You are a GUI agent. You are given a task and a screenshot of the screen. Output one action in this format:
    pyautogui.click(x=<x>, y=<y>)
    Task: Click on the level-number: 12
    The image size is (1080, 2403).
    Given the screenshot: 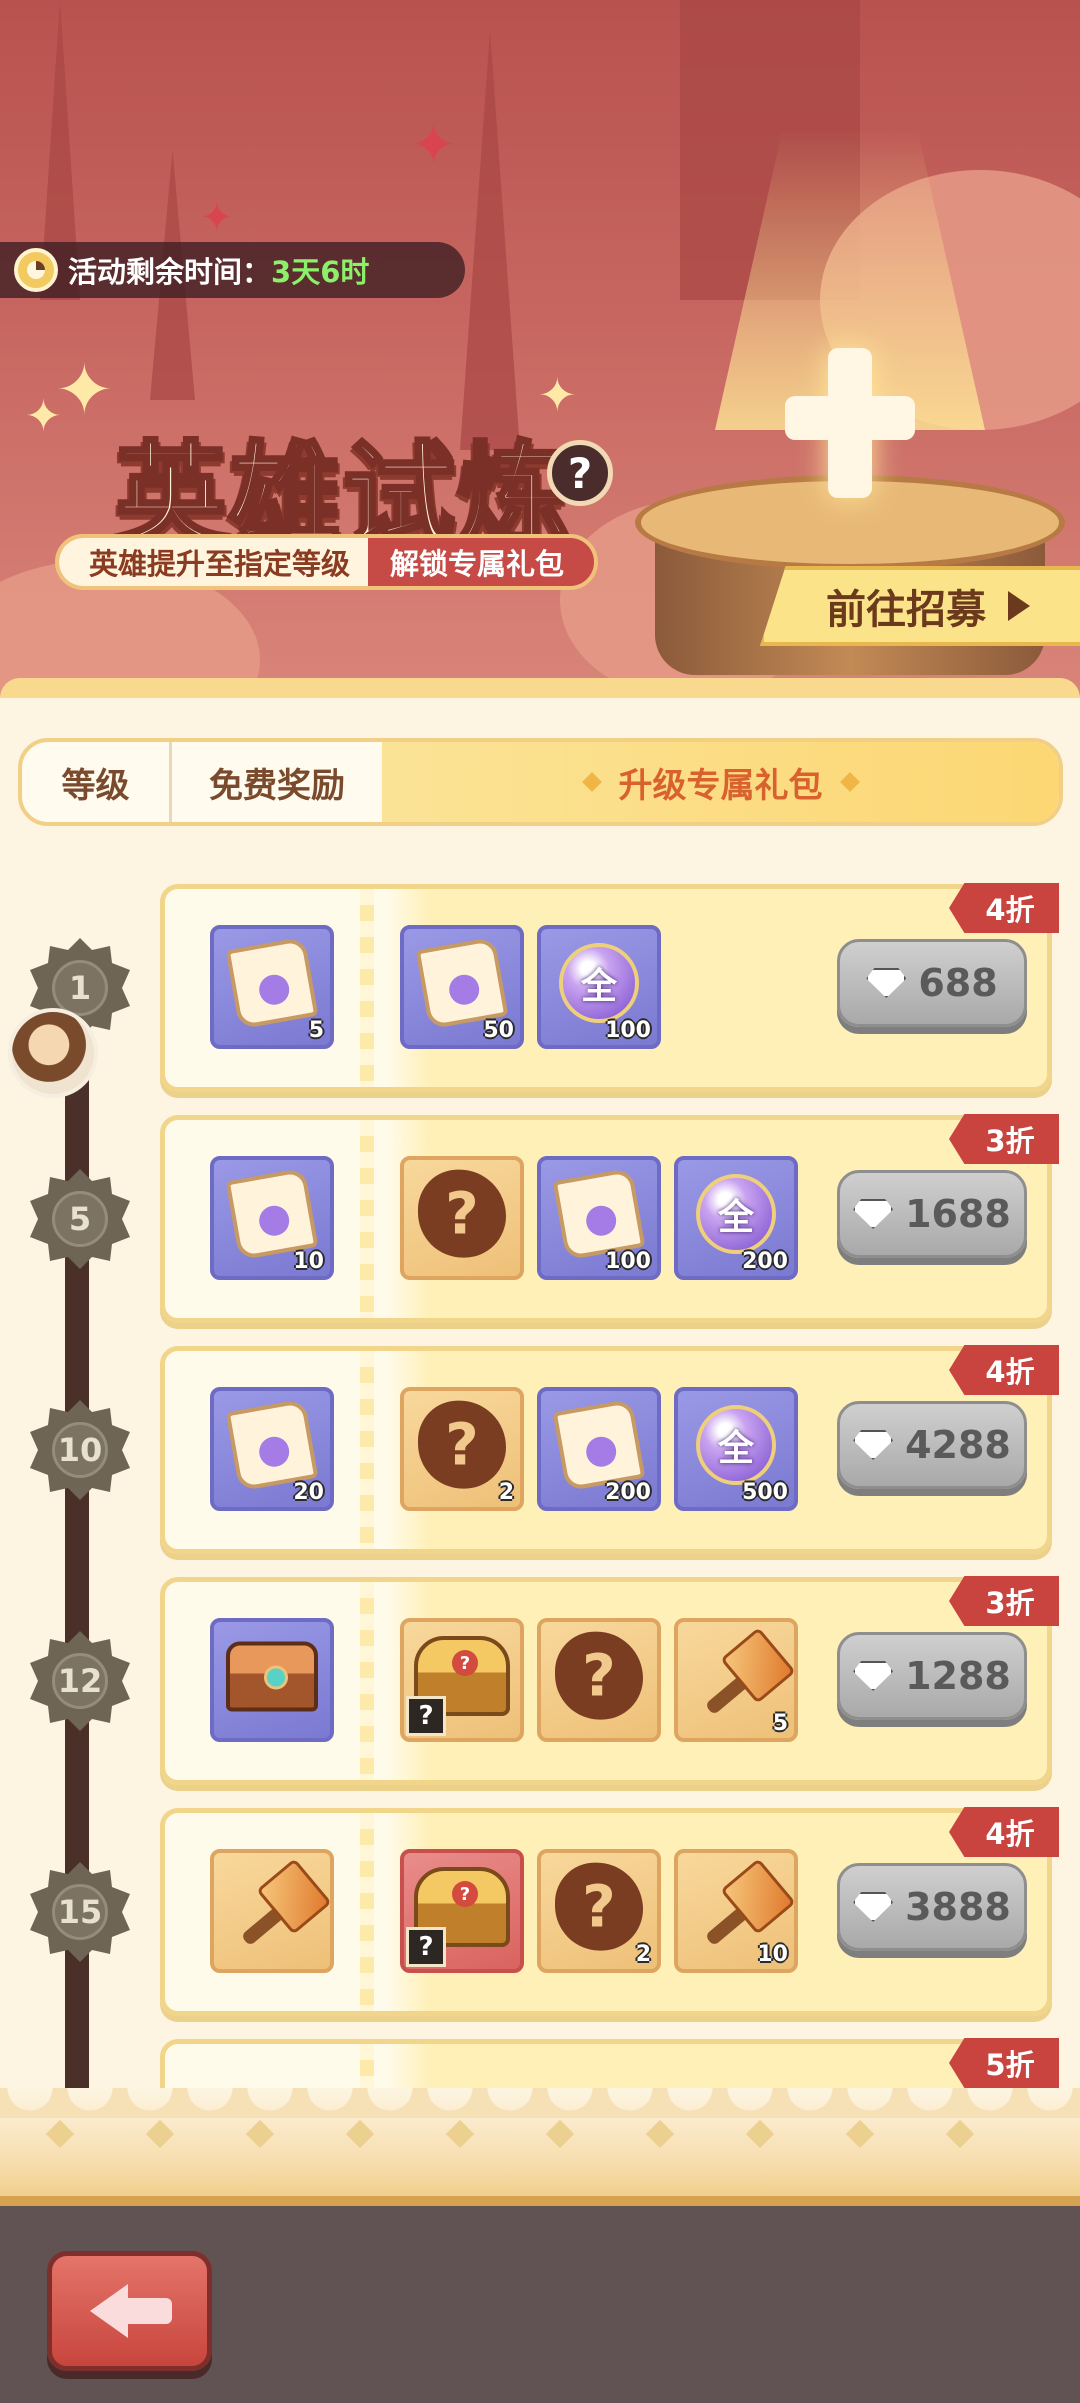 What is the action you would take?
    pyautogui.click(x=80, y=1681)
    